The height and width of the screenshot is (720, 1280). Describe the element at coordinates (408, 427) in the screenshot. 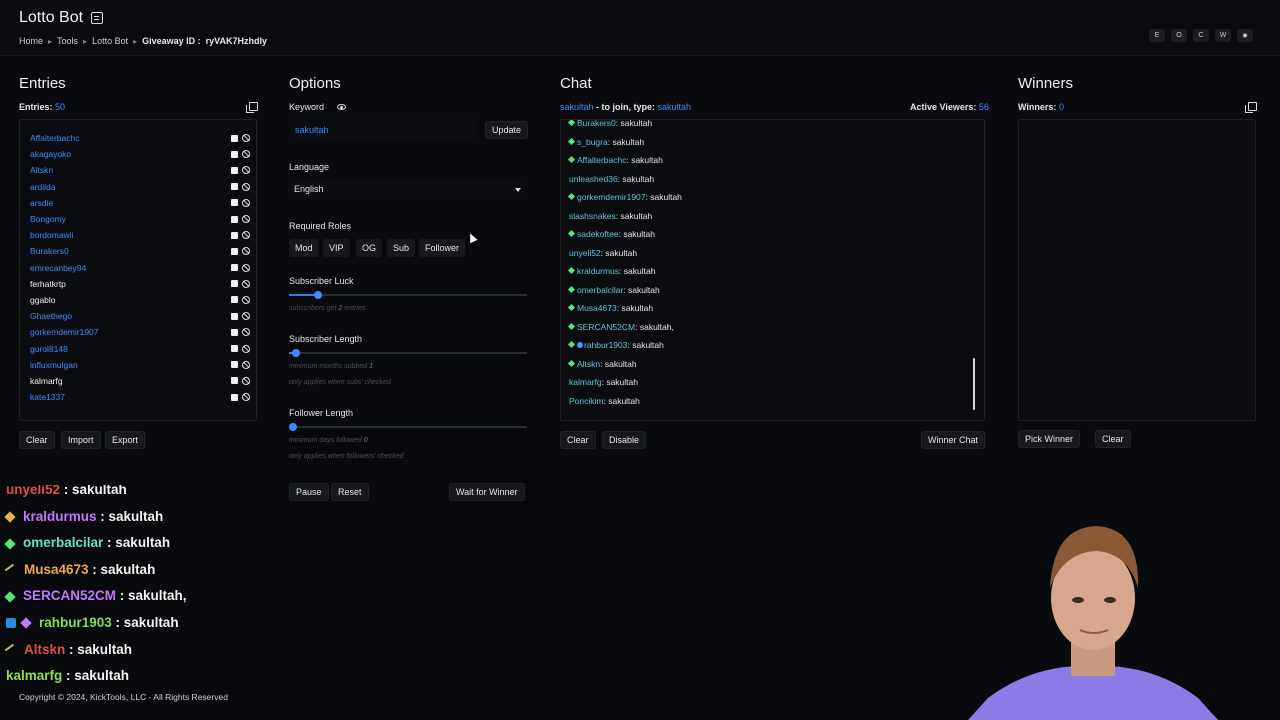

I see `follower-length-slider` at that location.